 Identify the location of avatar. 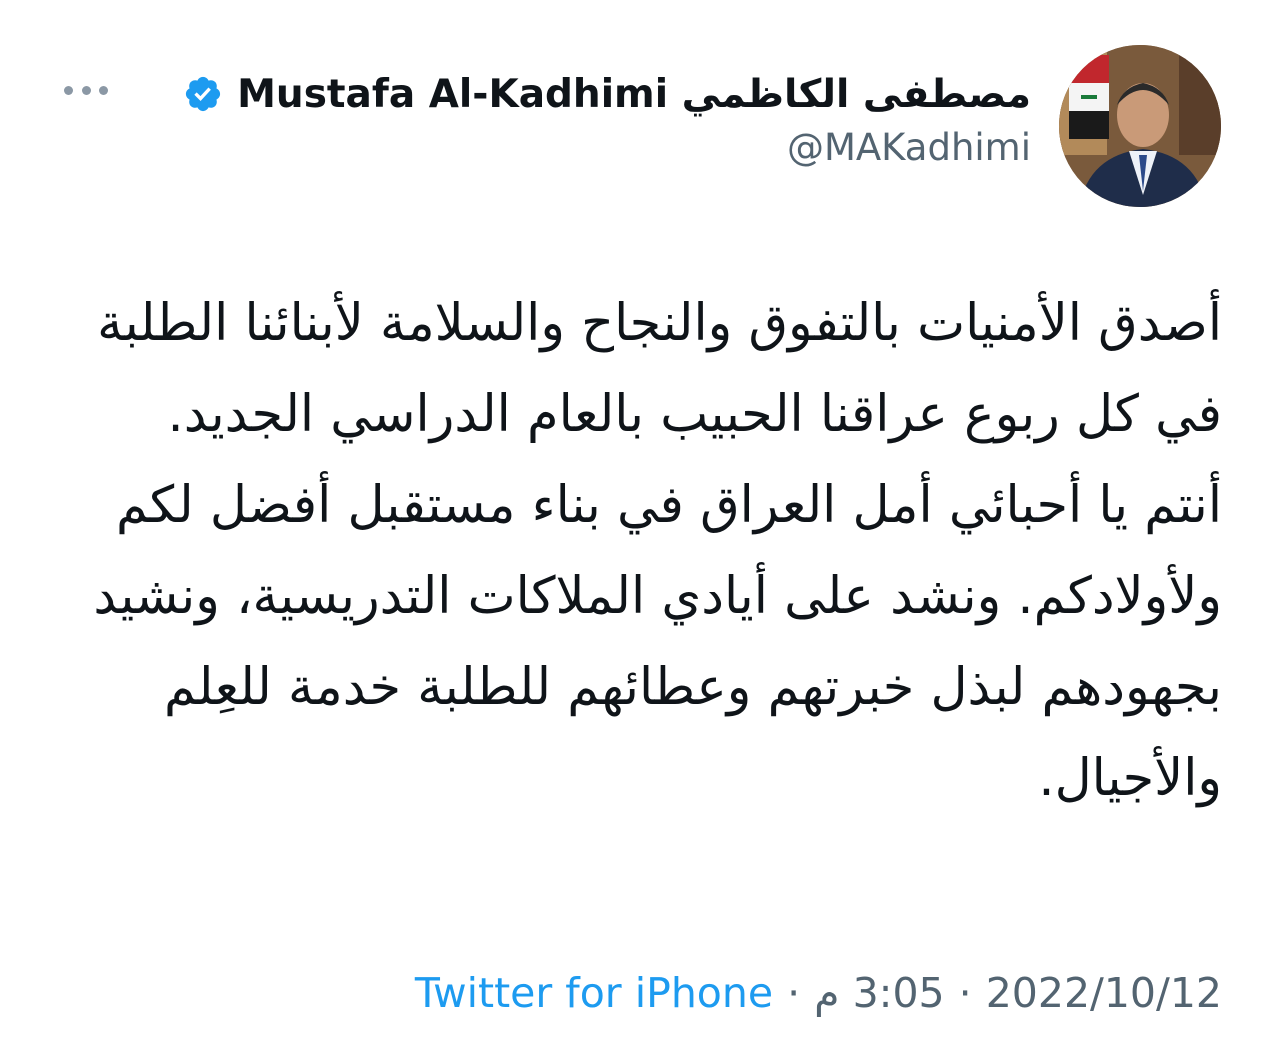
(1140, 126).